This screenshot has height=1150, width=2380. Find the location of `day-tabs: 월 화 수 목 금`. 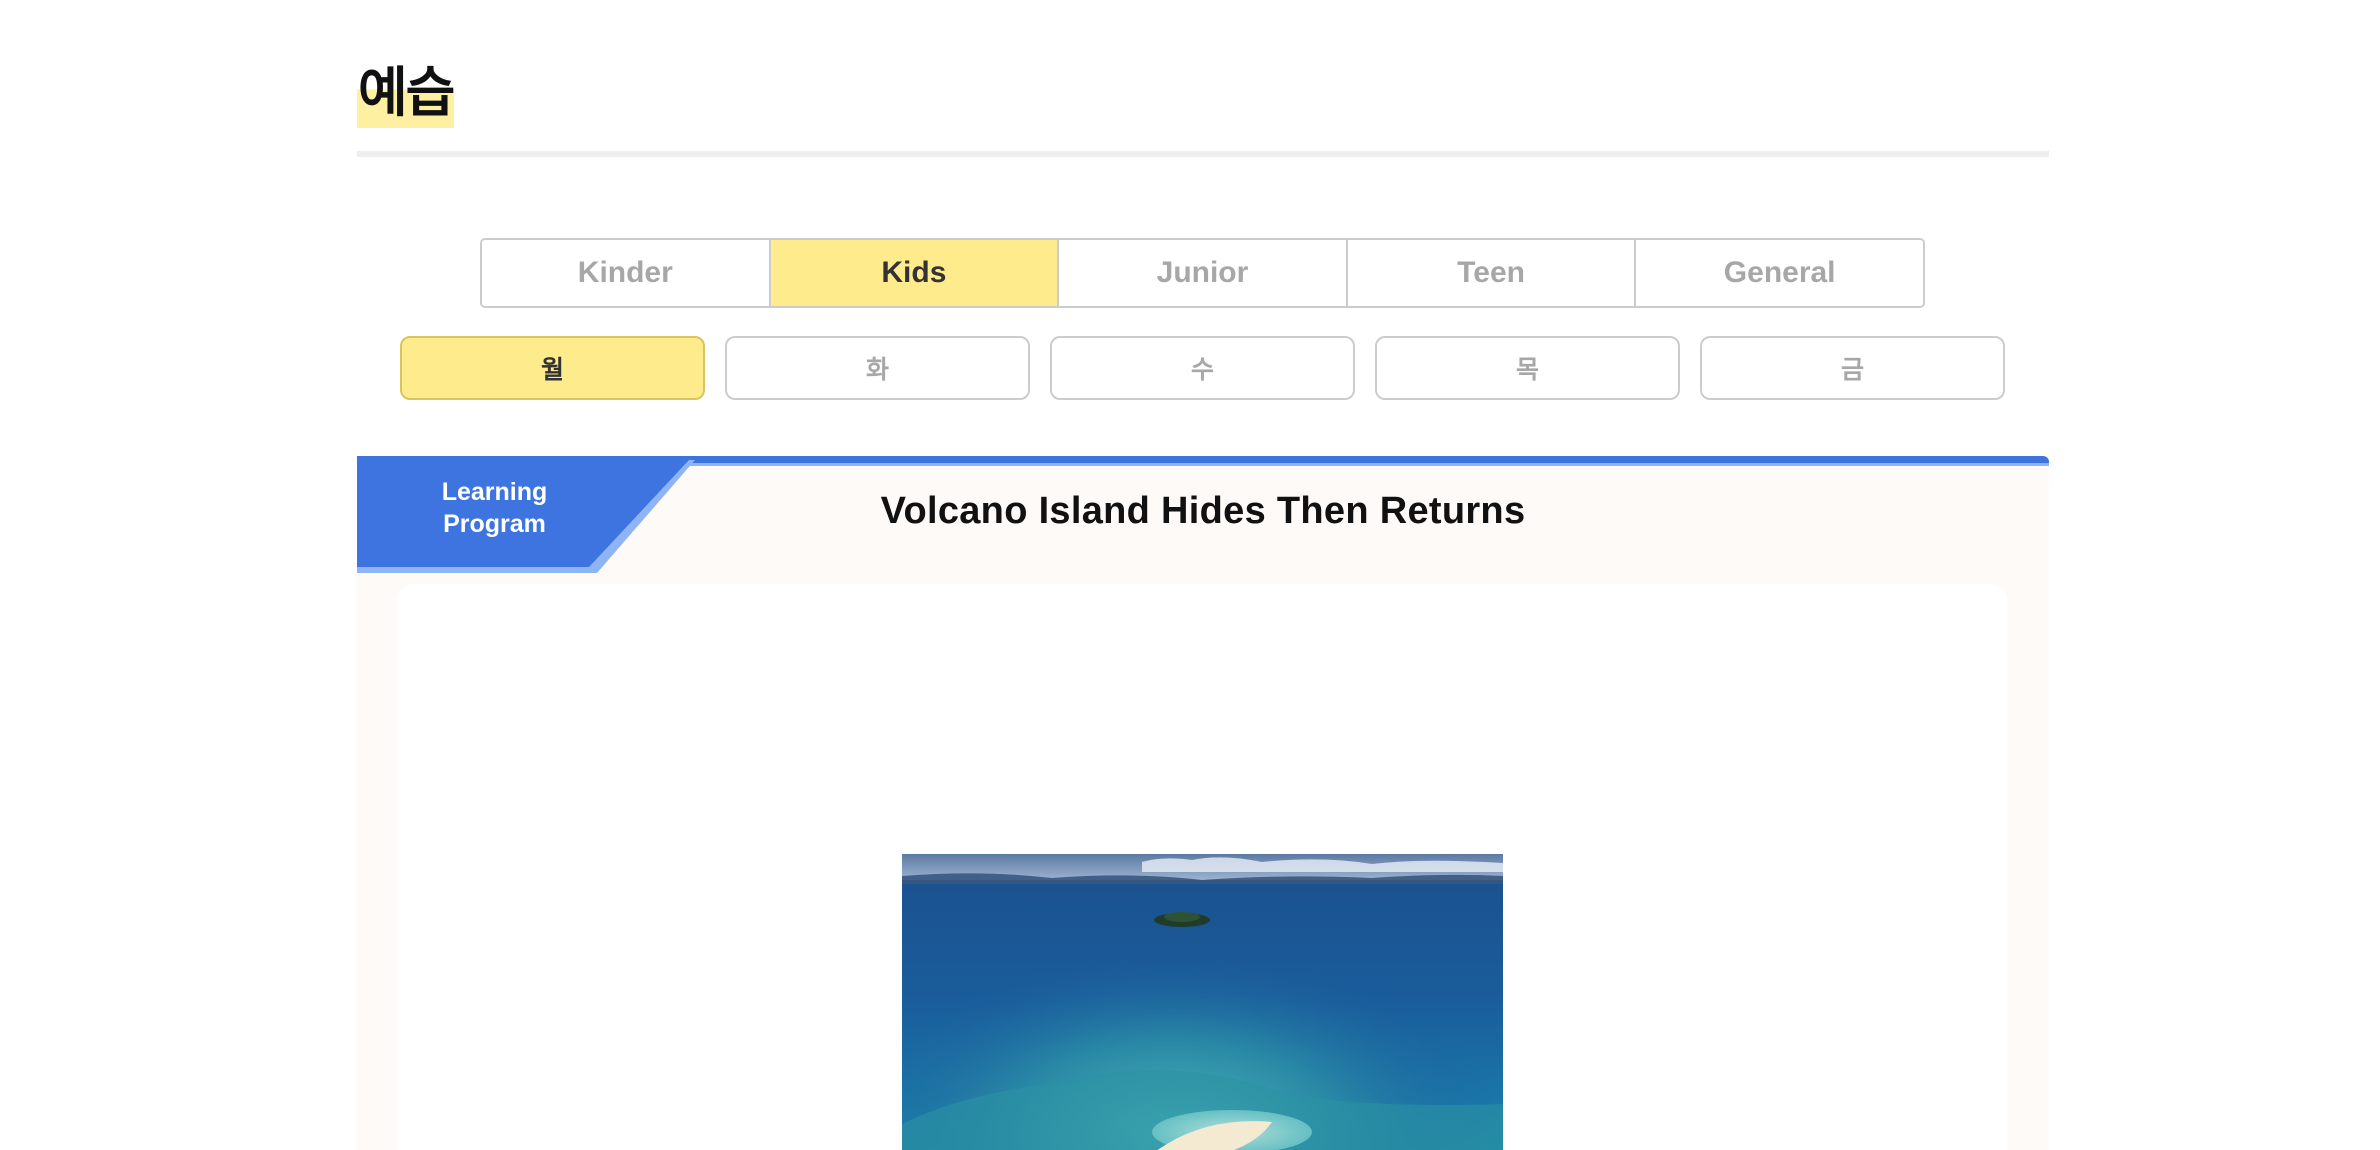

day-tabs: 월 화 수 목 금 is located at coordinates (1202, 368).